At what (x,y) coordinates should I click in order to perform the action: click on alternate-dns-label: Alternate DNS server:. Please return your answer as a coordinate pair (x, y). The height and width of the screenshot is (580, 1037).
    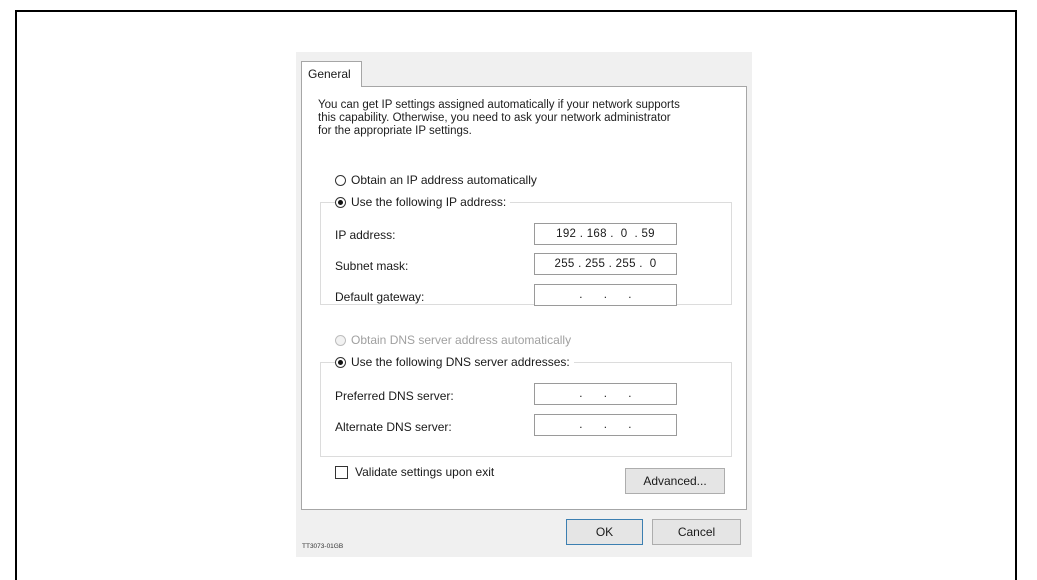
    Looking at the image, I should click on (393, 427).